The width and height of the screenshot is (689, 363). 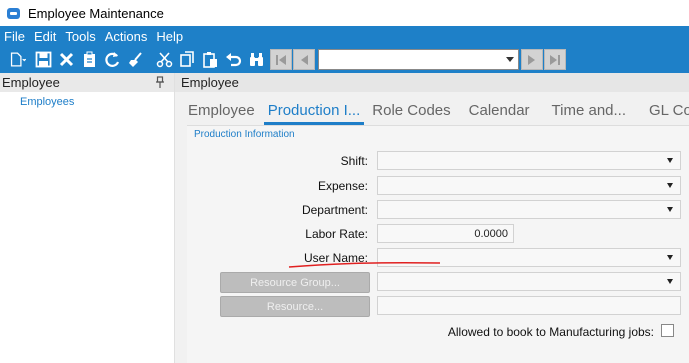 I want to click on undo-icon, so click(x=233, y=60).